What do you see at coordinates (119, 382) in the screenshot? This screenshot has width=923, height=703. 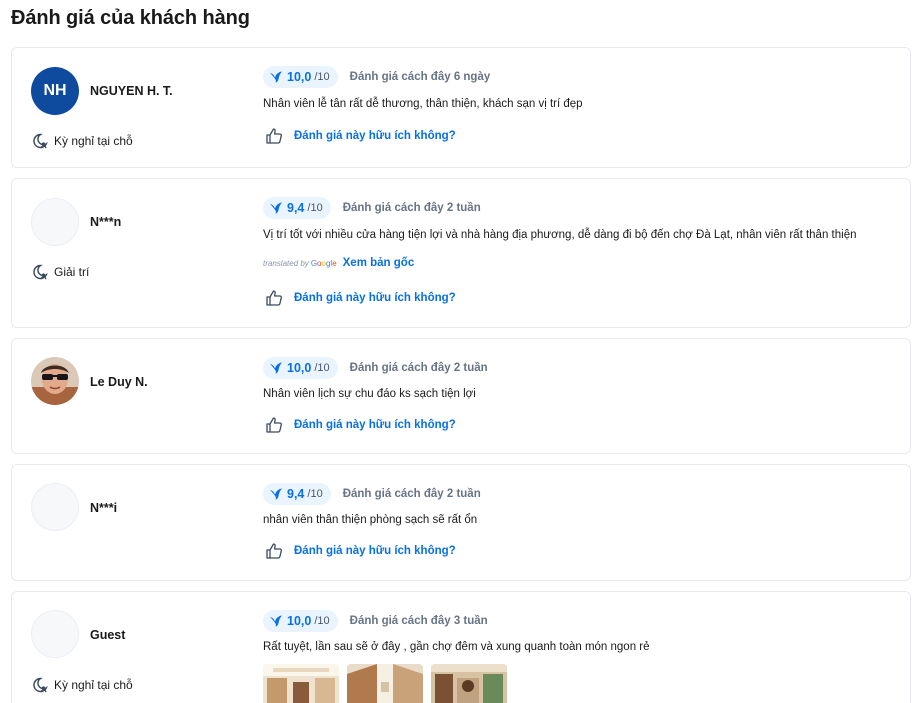 I see `reviewer-name: Le Duy N.` at bounding box center [119, 382].